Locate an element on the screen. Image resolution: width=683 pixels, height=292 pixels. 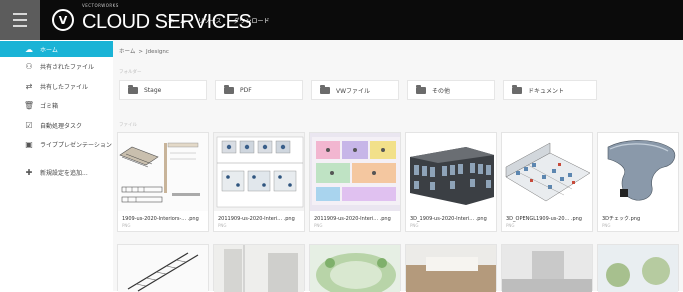
sidebar-item-home: ☁ ホーム is located at coordinates (56, 49).